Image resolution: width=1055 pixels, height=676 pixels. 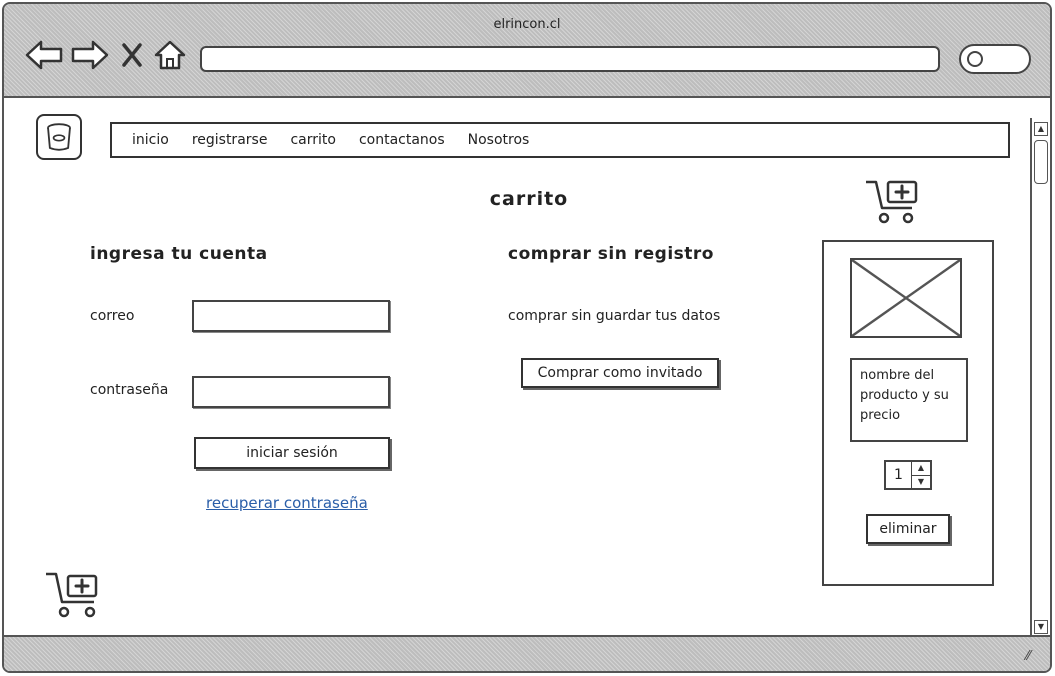 I want to click on site-logo, so click(x=59, y=137).